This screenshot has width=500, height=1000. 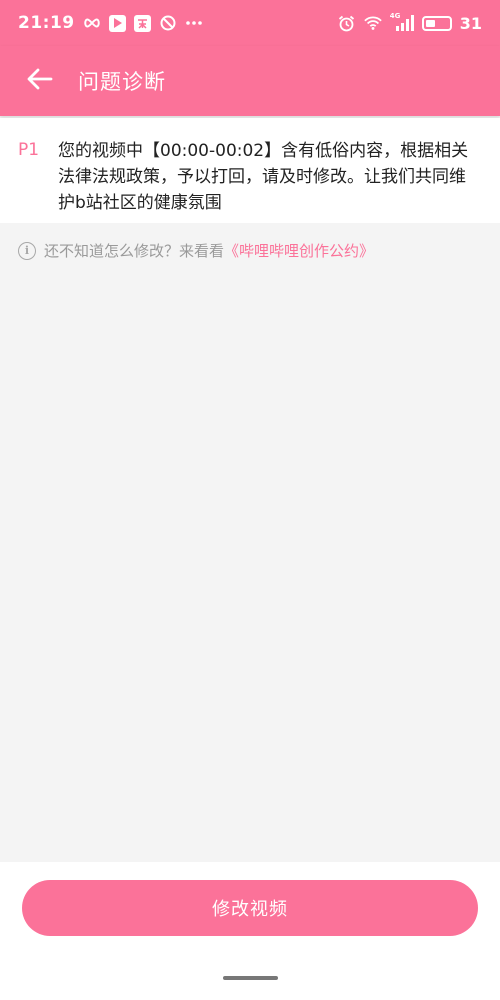 What do you see at coordinates (401, 22) in the screenshot?
I see `cellular-signal-icon: 4G` at bounding box center [401, 22].